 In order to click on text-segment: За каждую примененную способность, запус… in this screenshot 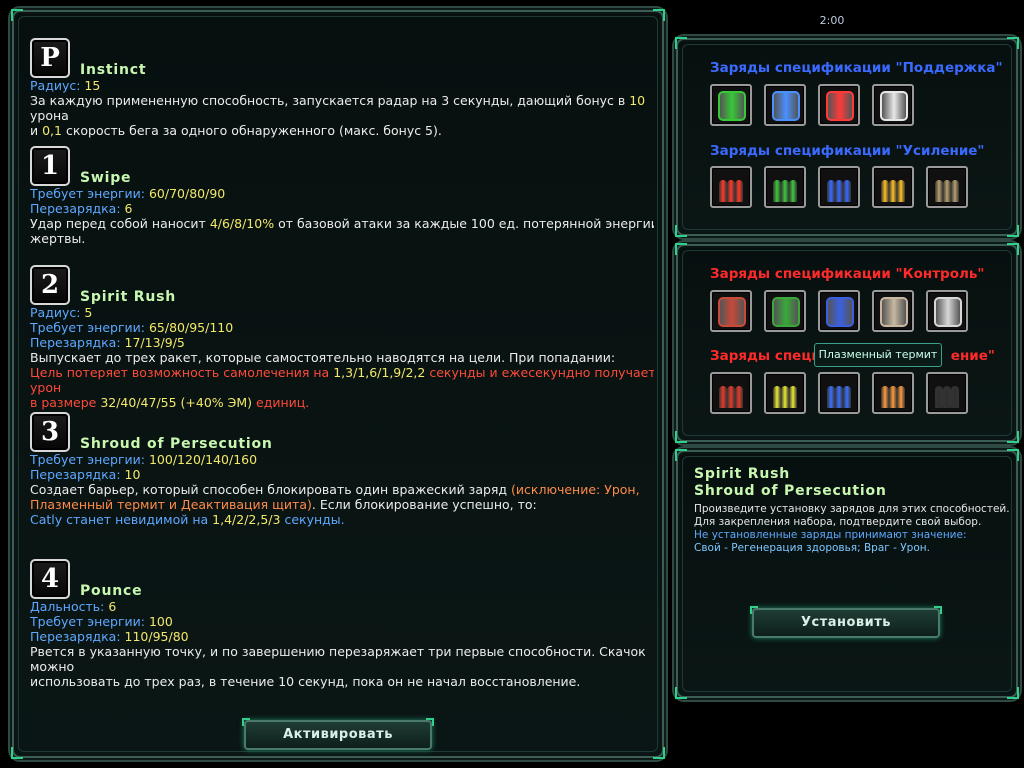, I will do `click(330, 100)`.